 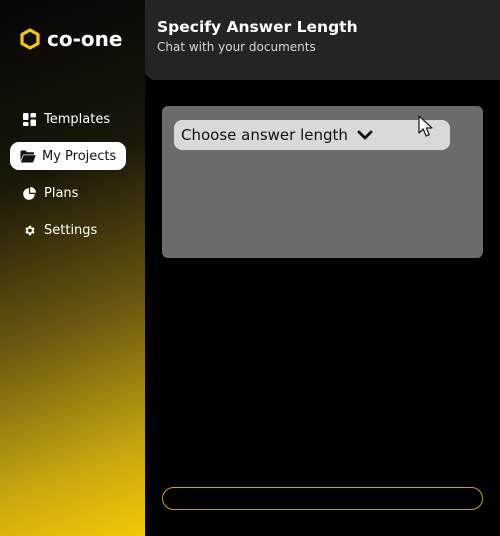 I want to click on page-title: Specify Answer Length, so click(x=257, y=27).